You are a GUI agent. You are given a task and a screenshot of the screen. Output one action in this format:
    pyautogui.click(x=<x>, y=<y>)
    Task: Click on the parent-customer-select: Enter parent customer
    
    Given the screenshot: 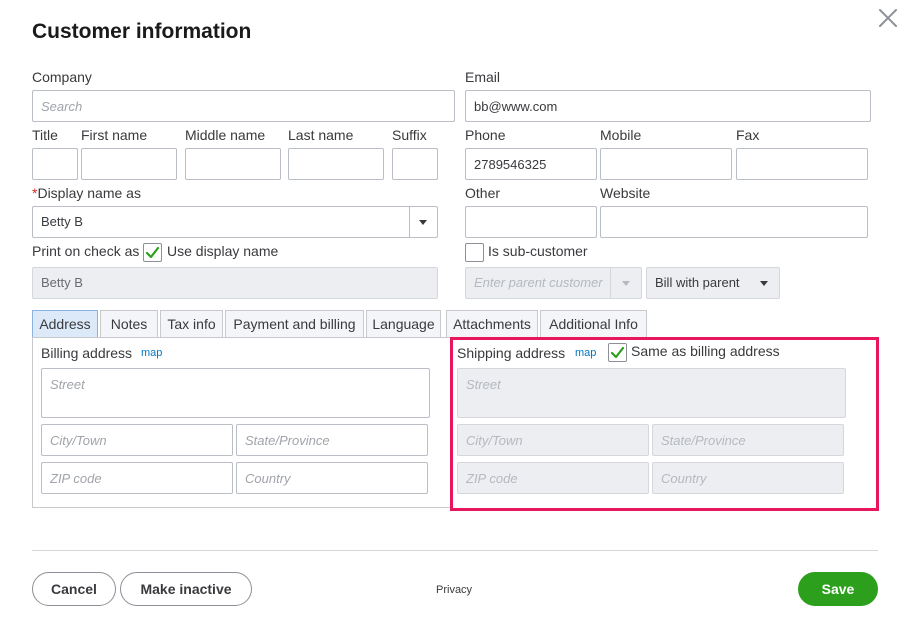 What is the action you would take?
    pyautogui.click(x=553, y=283)
    